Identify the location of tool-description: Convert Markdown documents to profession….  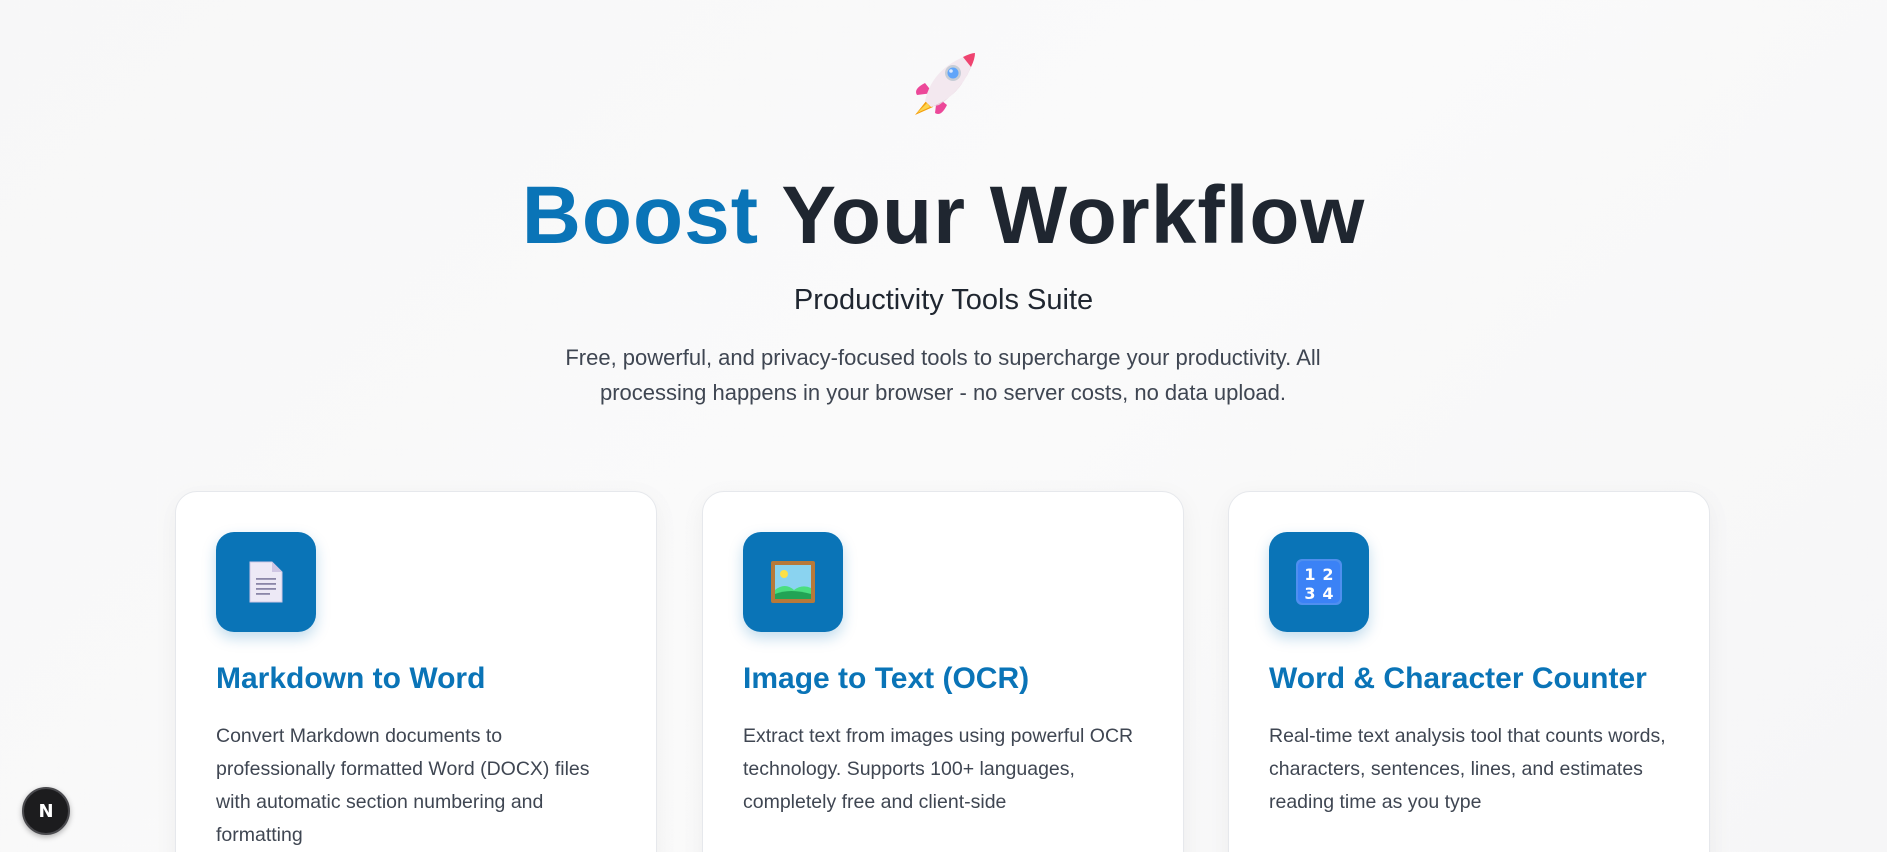
(403, 785).